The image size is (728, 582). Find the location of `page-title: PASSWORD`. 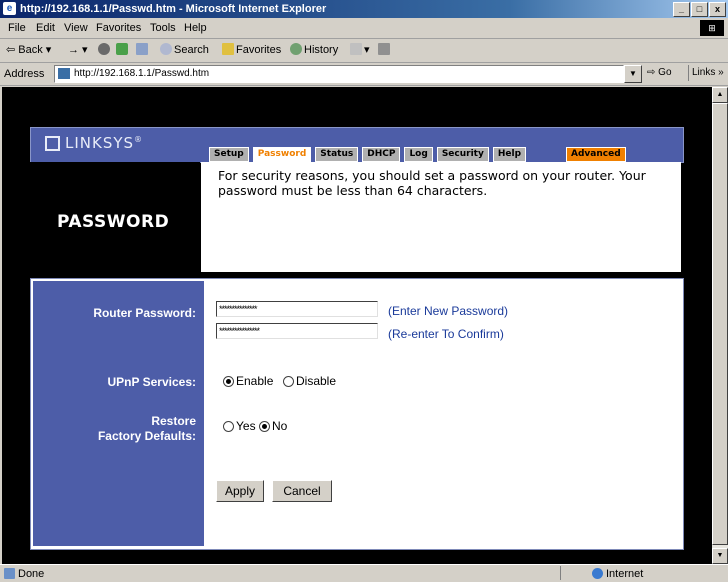

page-title: PASSWORD is located at coordinates (113, 222).